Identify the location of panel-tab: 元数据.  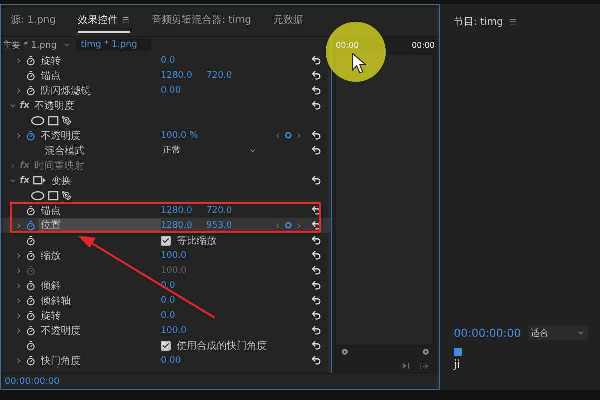
(288, 20).